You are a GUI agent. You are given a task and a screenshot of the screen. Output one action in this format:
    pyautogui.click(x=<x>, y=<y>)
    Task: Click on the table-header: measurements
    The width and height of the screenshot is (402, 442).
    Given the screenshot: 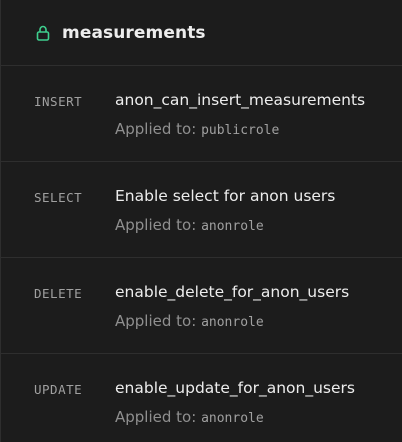 What is the action you would take?
    pyautogui.click(x=201, y=33)
    